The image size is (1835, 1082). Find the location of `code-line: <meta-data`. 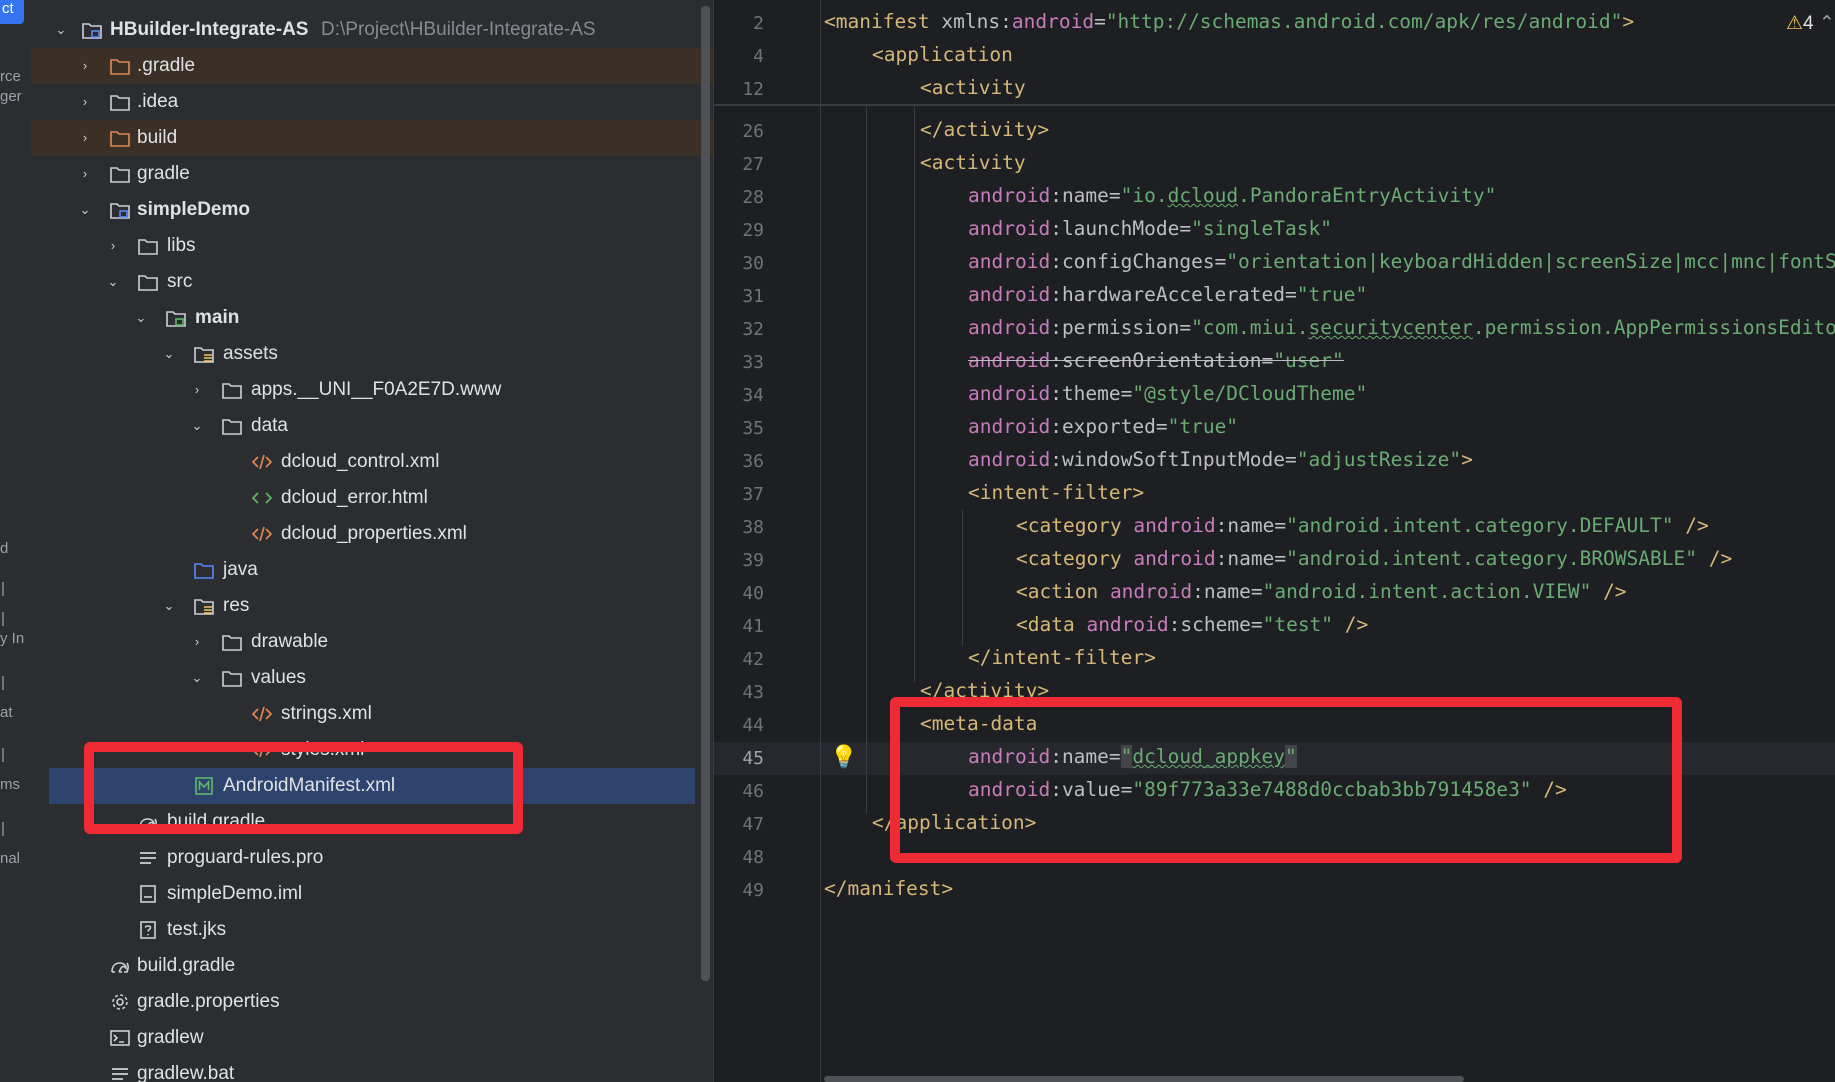

code-line: <meta-data is located at coordinates (978, 723).